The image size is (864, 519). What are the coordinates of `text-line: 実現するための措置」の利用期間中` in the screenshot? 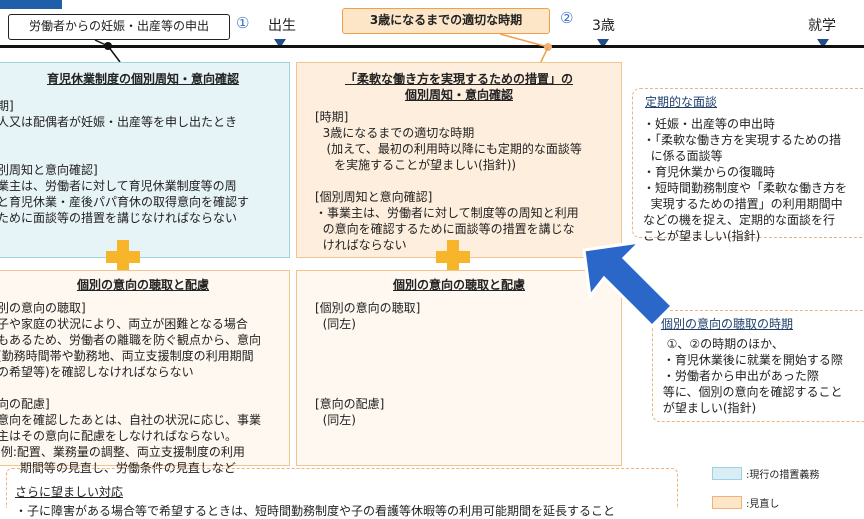 It's located at (743, 204).